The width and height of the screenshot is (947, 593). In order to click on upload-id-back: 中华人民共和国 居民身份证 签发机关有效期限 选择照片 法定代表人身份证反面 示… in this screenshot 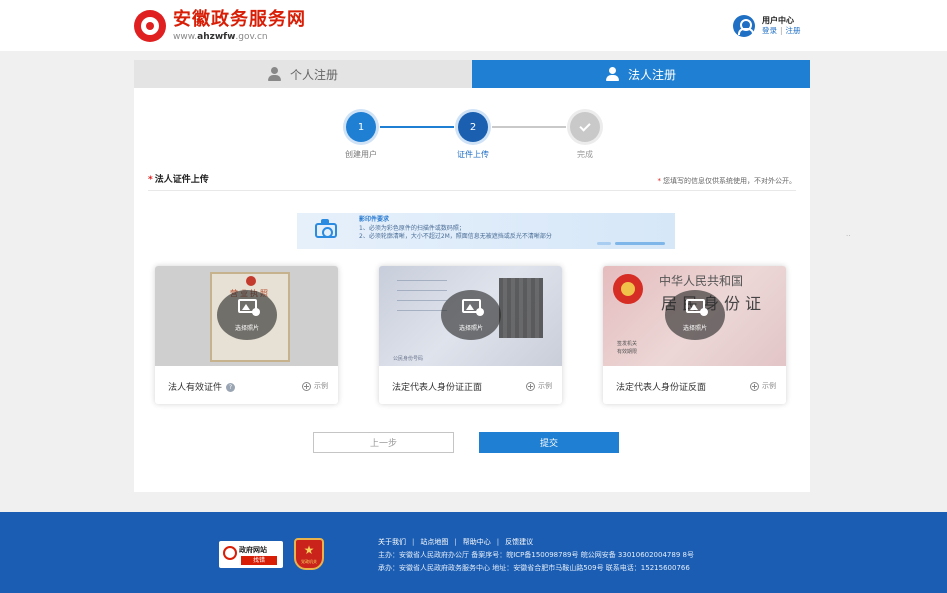, I will do `click(694, 335)`.